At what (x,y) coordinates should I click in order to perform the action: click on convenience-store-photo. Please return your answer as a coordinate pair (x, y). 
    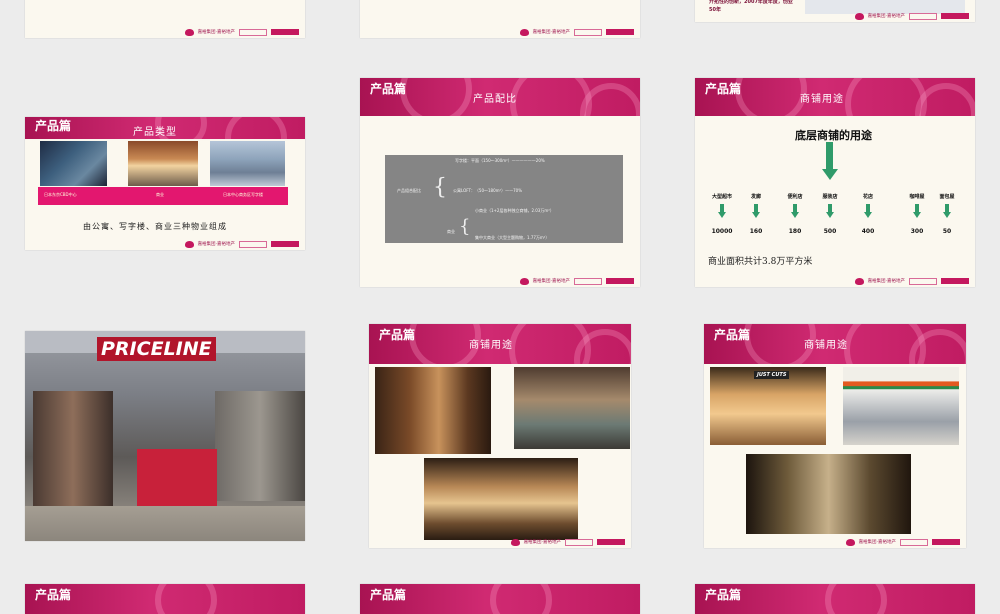
    Looking at the image, I should click on (901, 406).